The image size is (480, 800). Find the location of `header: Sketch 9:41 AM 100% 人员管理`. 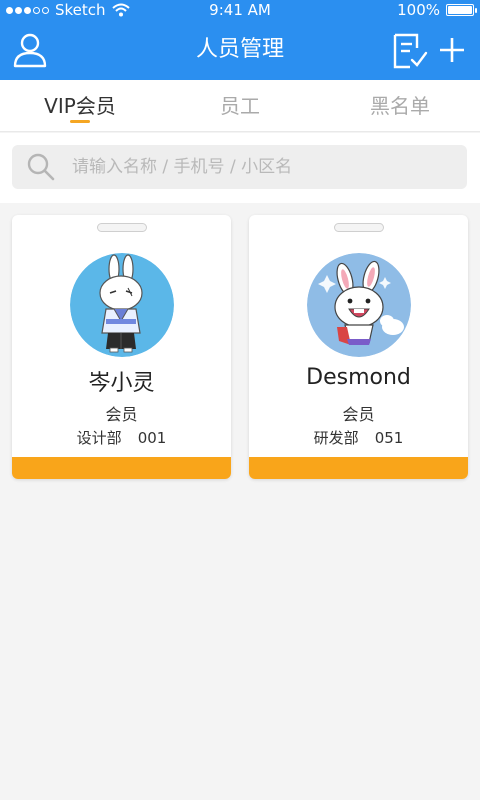

header: Sketch 9:41 AM 100% 人员管理 is located at coordinates (240, 40).